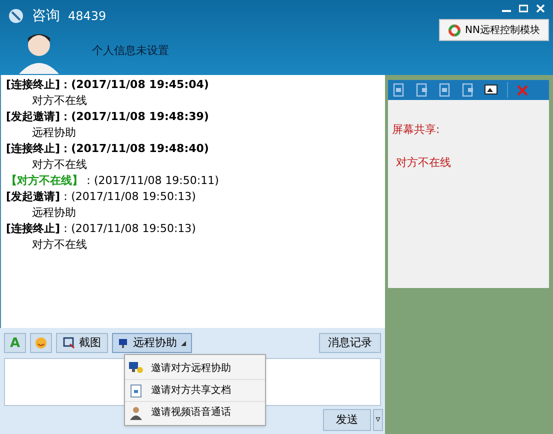 The image size is (553, 434). I want to click on message-time: ：(2017/11/08 19:48:39), so click(134, 116).